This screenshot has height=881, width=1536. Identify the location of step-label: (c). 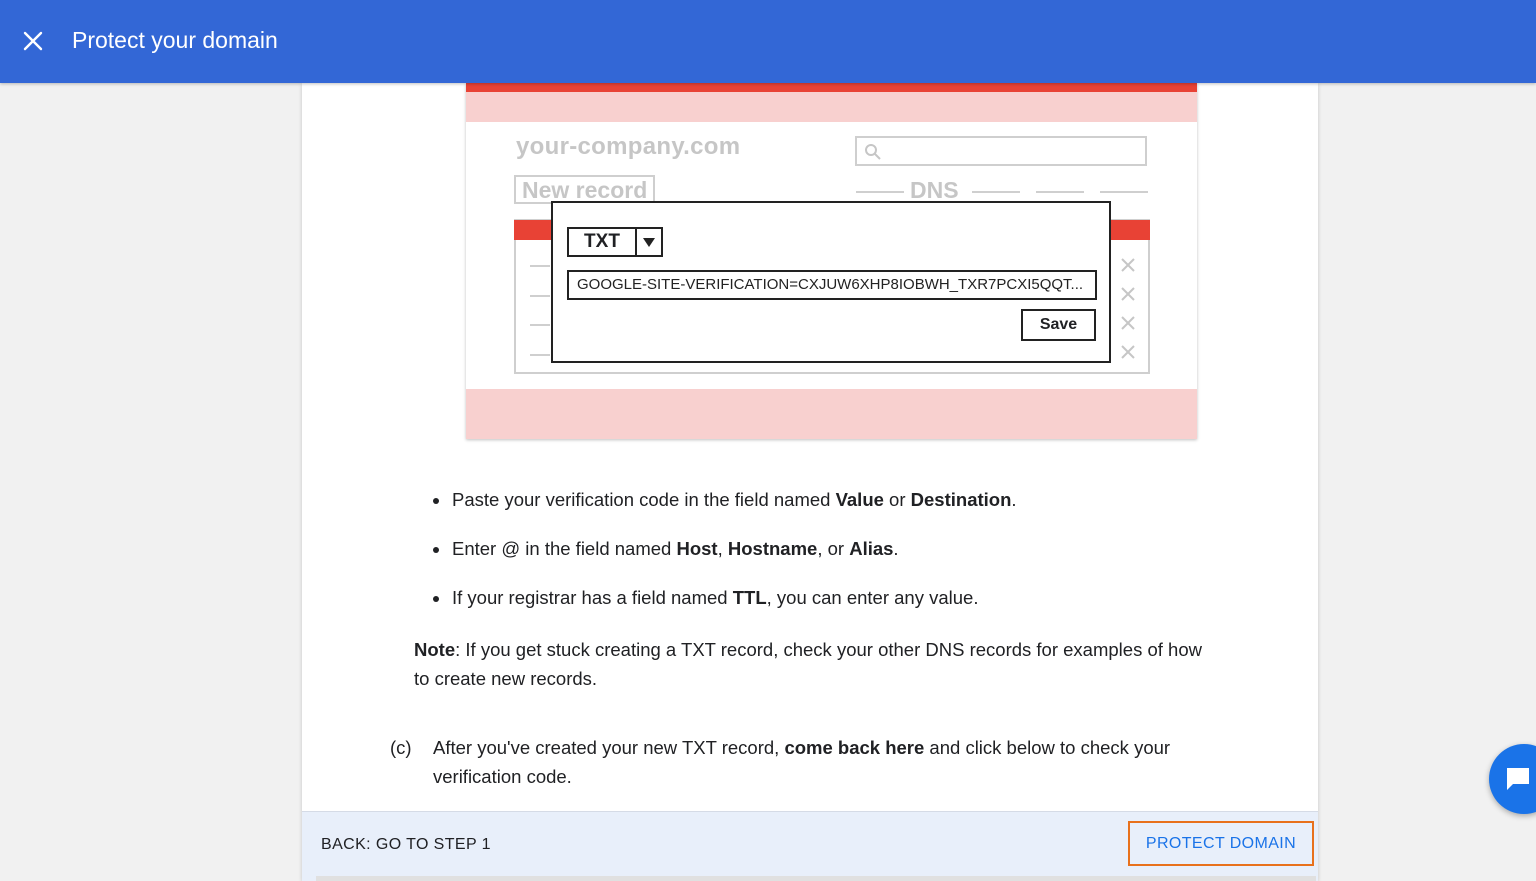
(401, 747).